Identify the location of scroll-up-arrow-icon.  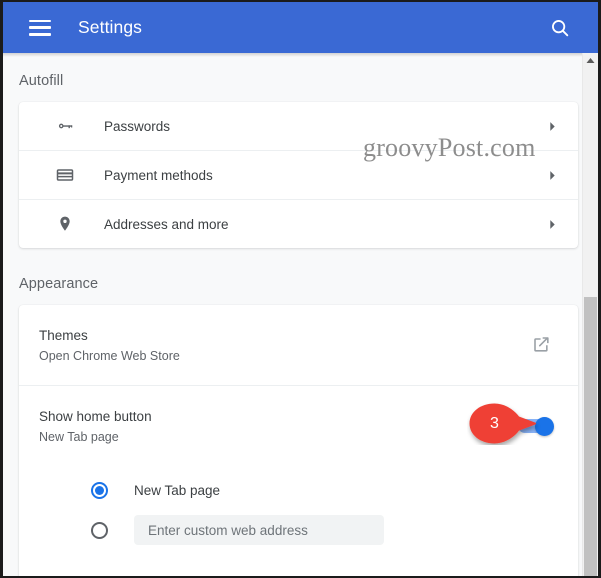
(590, 60).